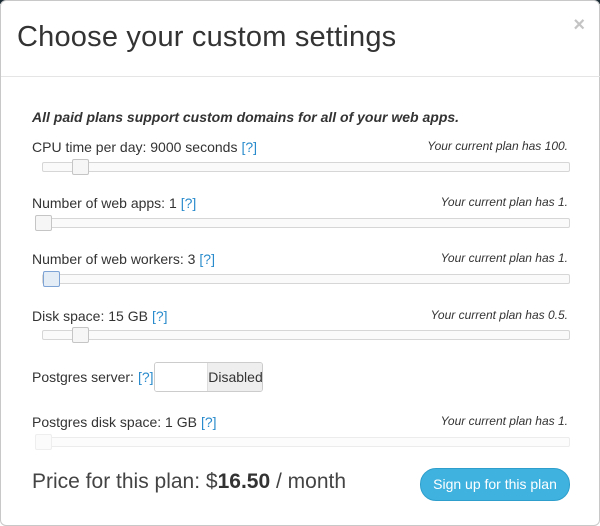 This screenshot has width=600, height=526. Describe the element at coordinates (207, 259) in the screenshot. I see `web-workers-help-link: [?]` at that location.